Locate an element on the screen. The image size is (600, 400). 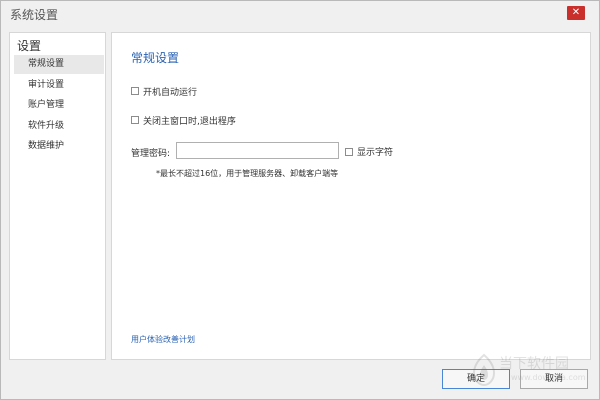
show-chars-option: 显示字符 is located at coordinates (369, 151).